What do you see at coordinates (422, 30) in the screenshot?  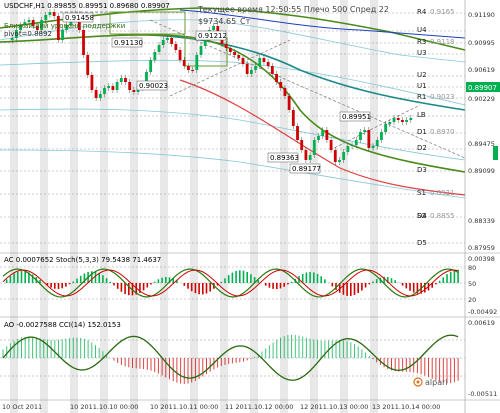 I see `pivot-level-u4: U4` at bounding box center [422, 30].